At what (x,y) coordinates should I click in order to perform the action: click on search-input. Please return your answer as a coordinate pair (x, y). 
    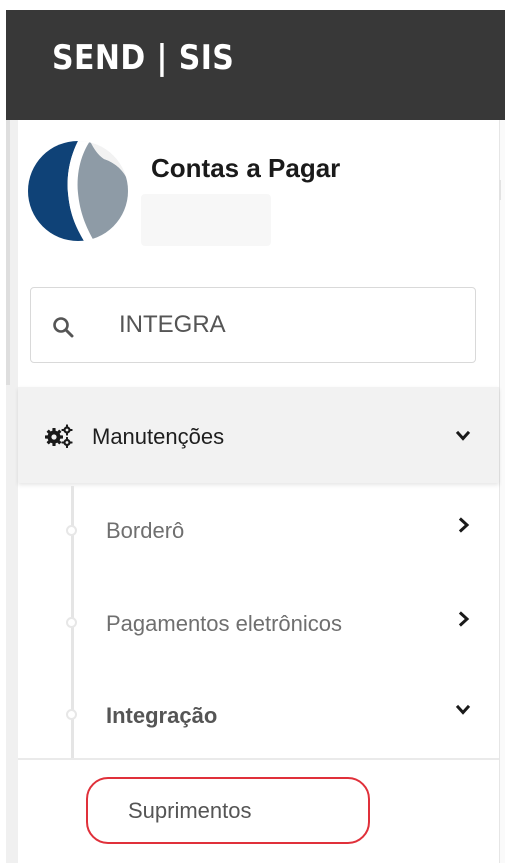
    Looking at the image, I should click on (253, 325).